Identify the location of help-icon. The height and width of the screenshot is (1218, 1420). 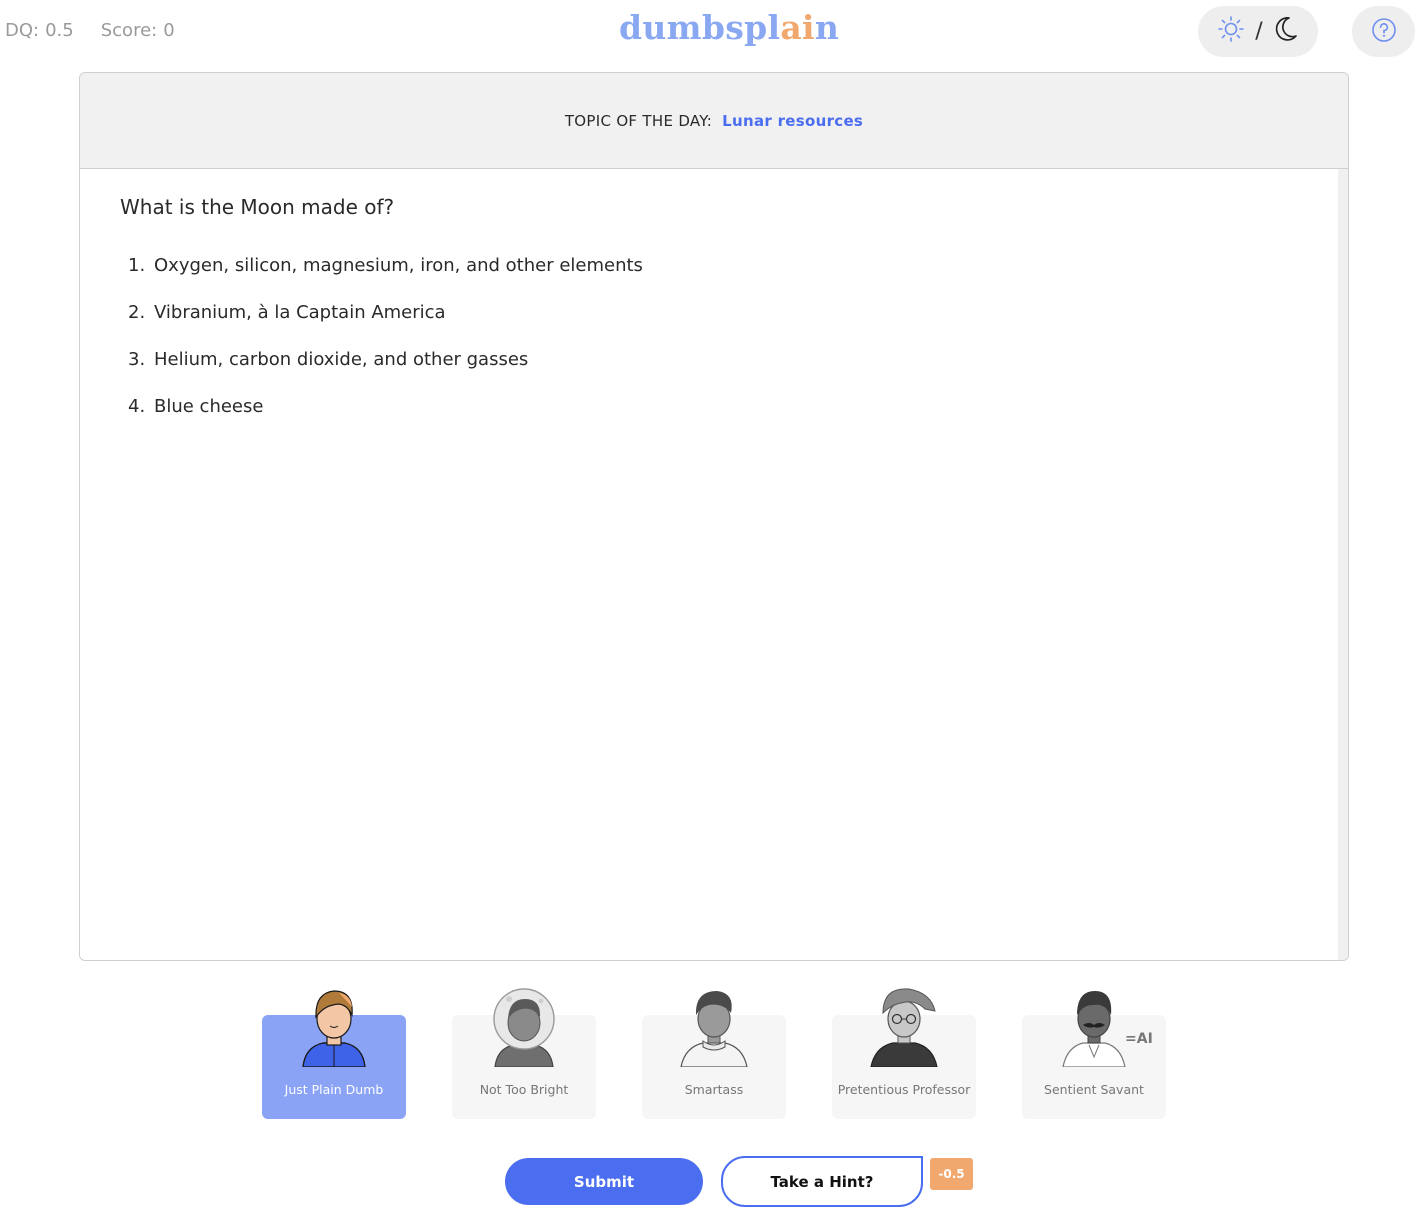
(1384, 32).